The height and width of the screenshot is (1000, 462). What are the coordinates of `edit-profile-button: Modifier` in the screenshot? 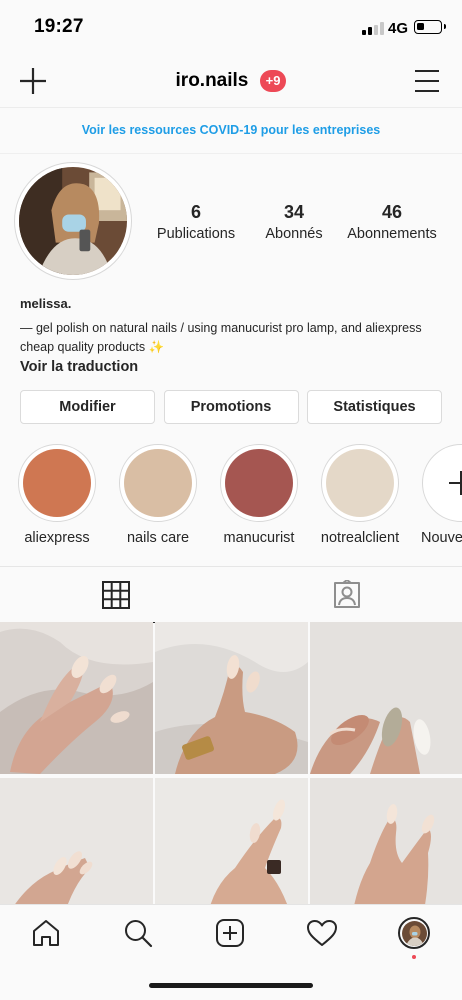 It's located at (87, 407).